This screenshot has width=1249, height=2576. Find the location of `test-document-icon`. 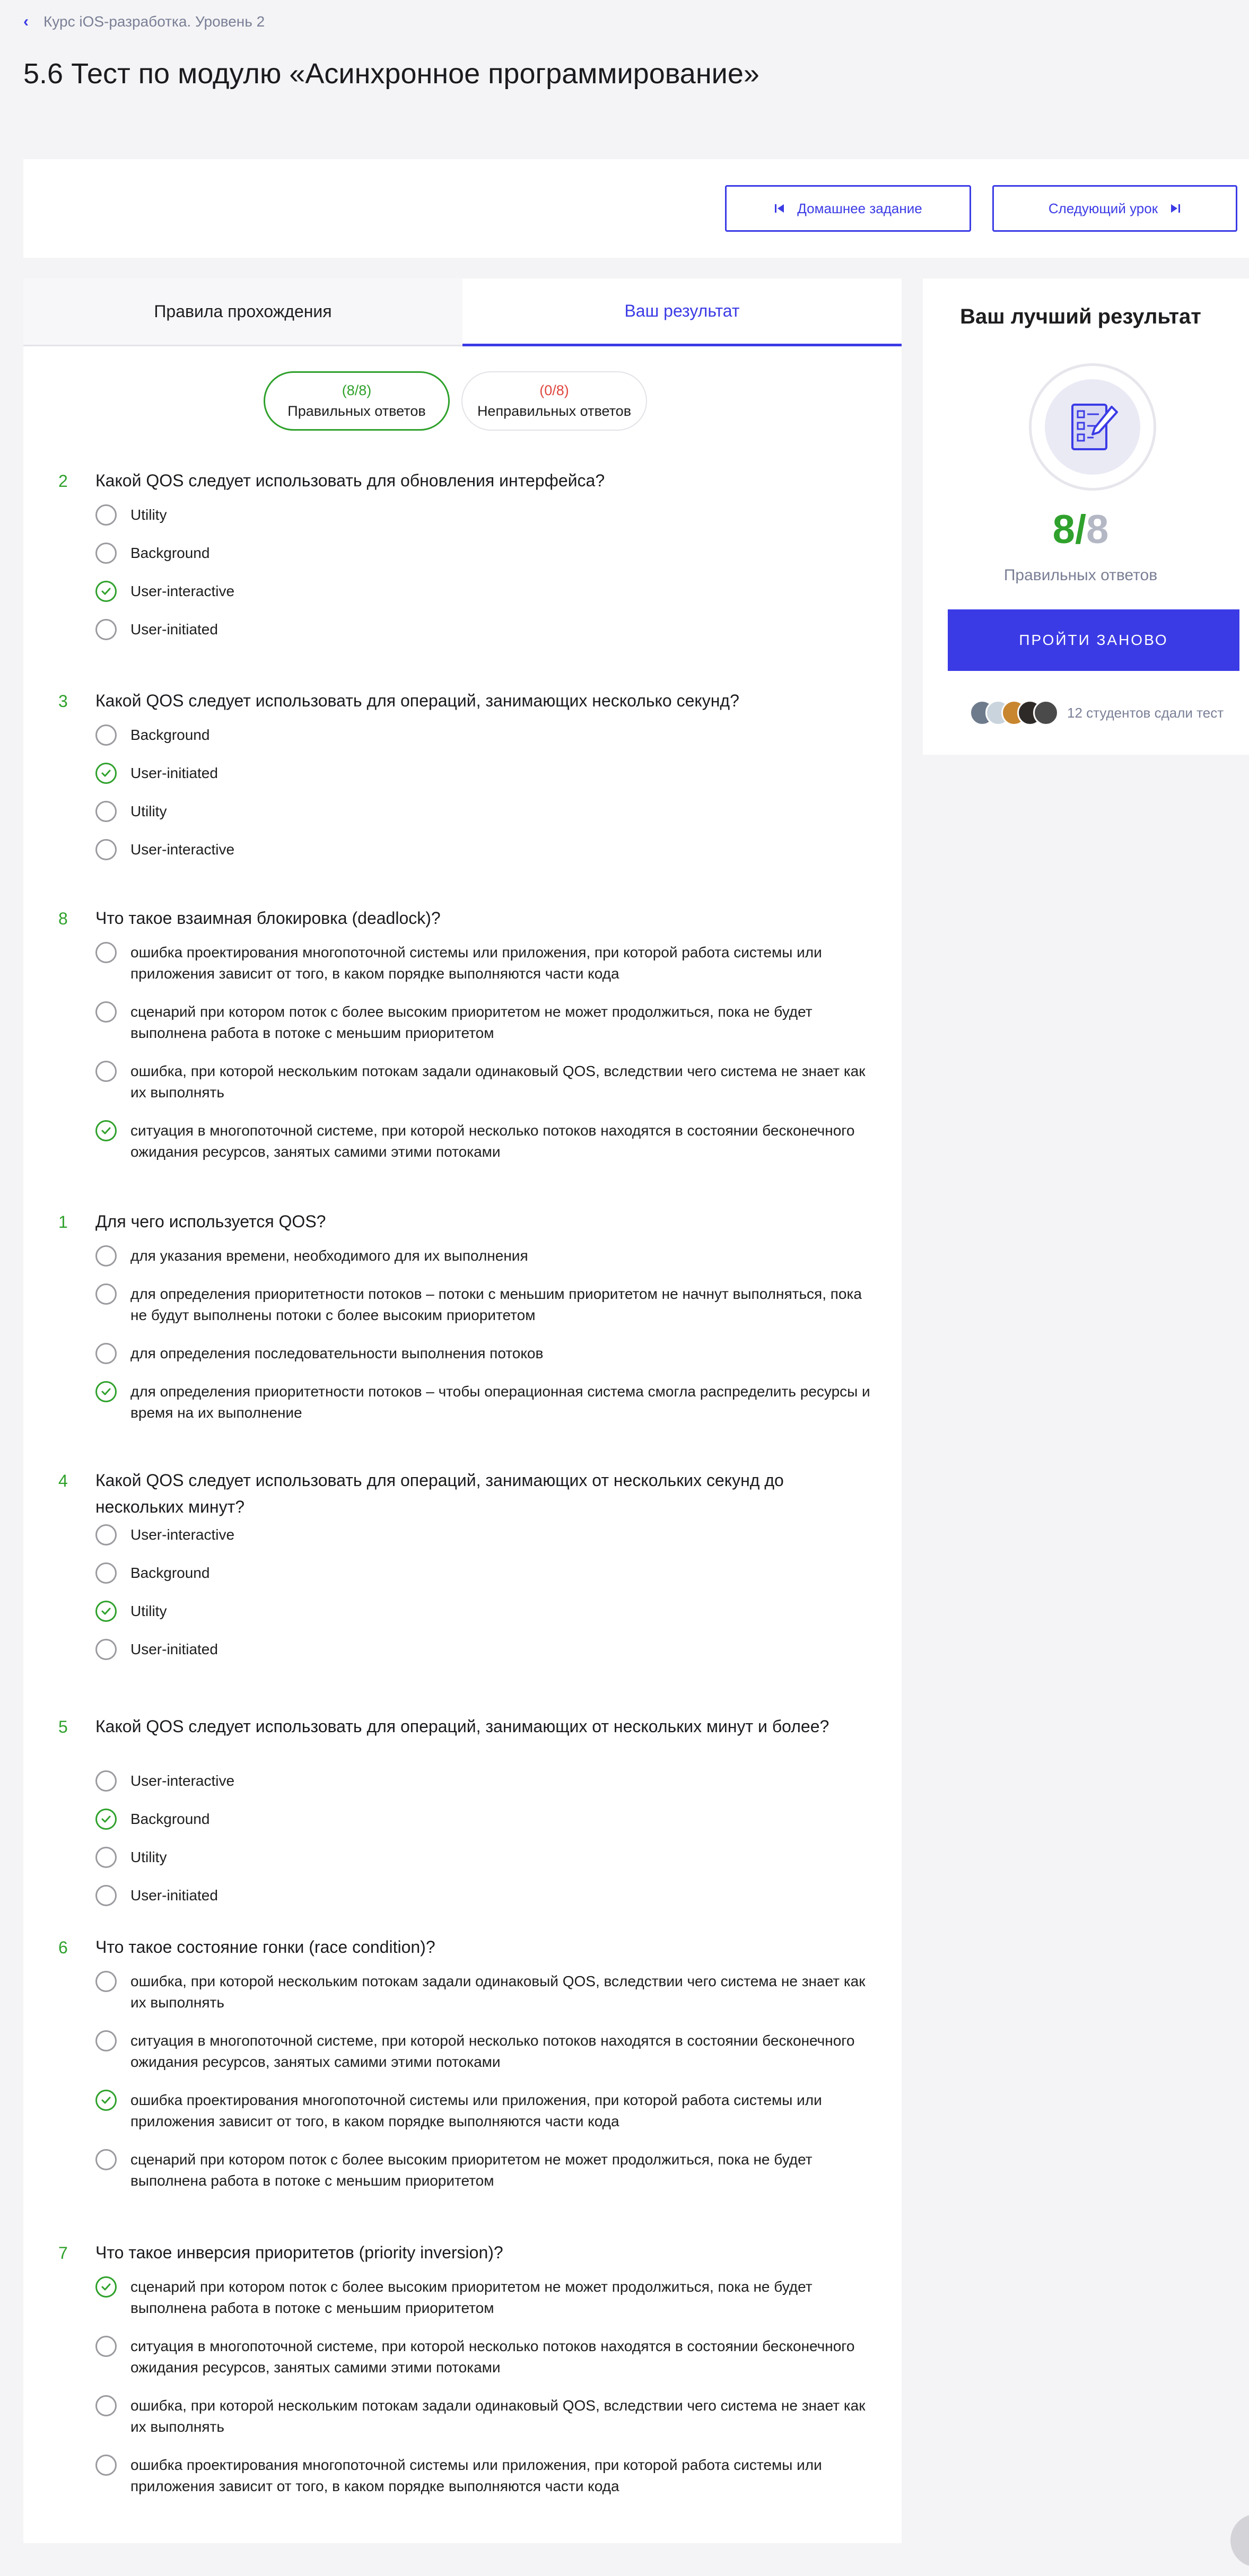

test-document-icon is located at coordinates (1092, 427).